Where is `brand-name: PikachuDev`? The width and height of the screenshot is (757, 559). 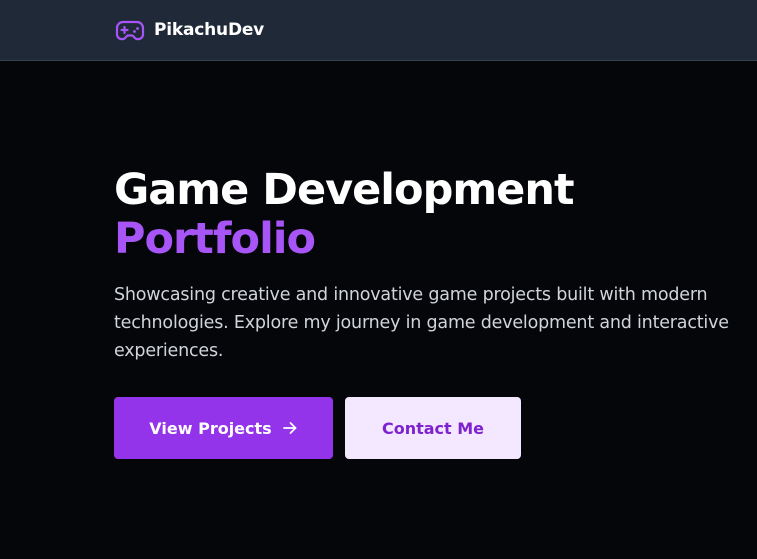 brand-name: PikachuDev is located at coordinates (209, 30).